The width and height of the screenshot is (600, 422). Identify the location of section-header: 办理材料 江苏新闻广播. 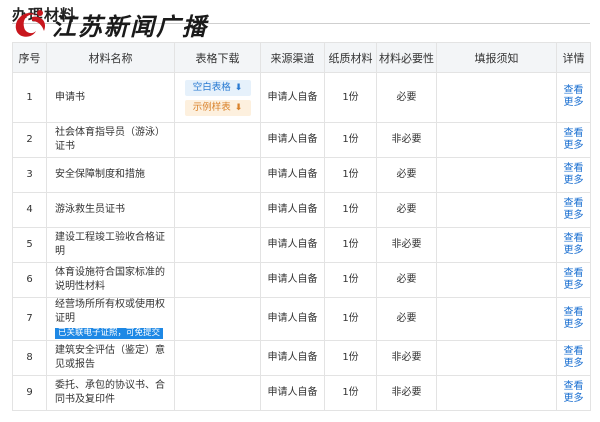
(300, 21).